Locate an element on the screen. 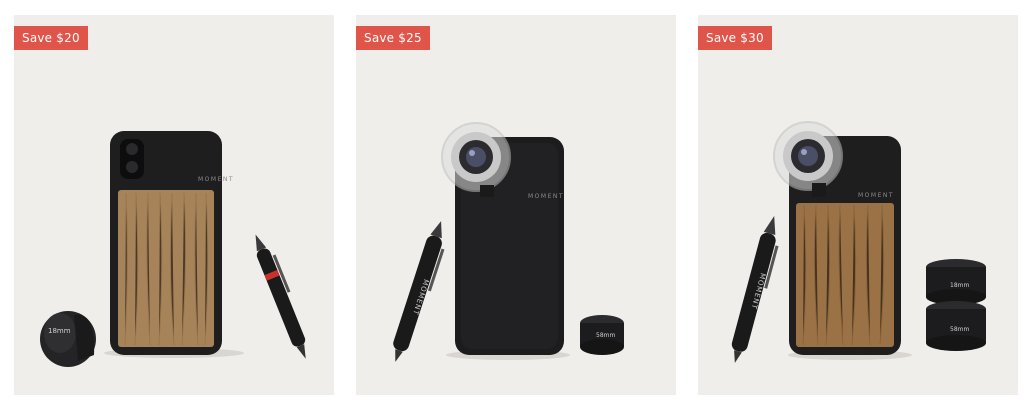 The image size is (1024, 400). lens-mark: 18mm is located at coordinates (59, 331).